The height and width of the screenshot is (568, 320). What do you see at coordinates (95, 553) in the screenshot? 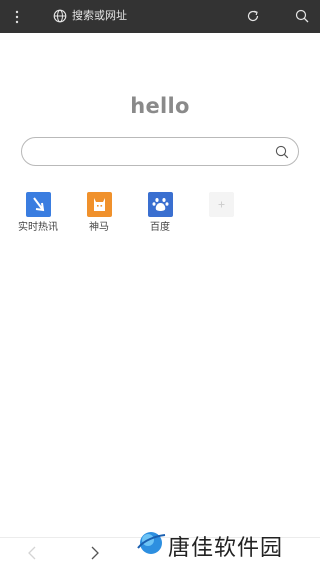
I see `forward-icon` at bounding box center [95, 553].